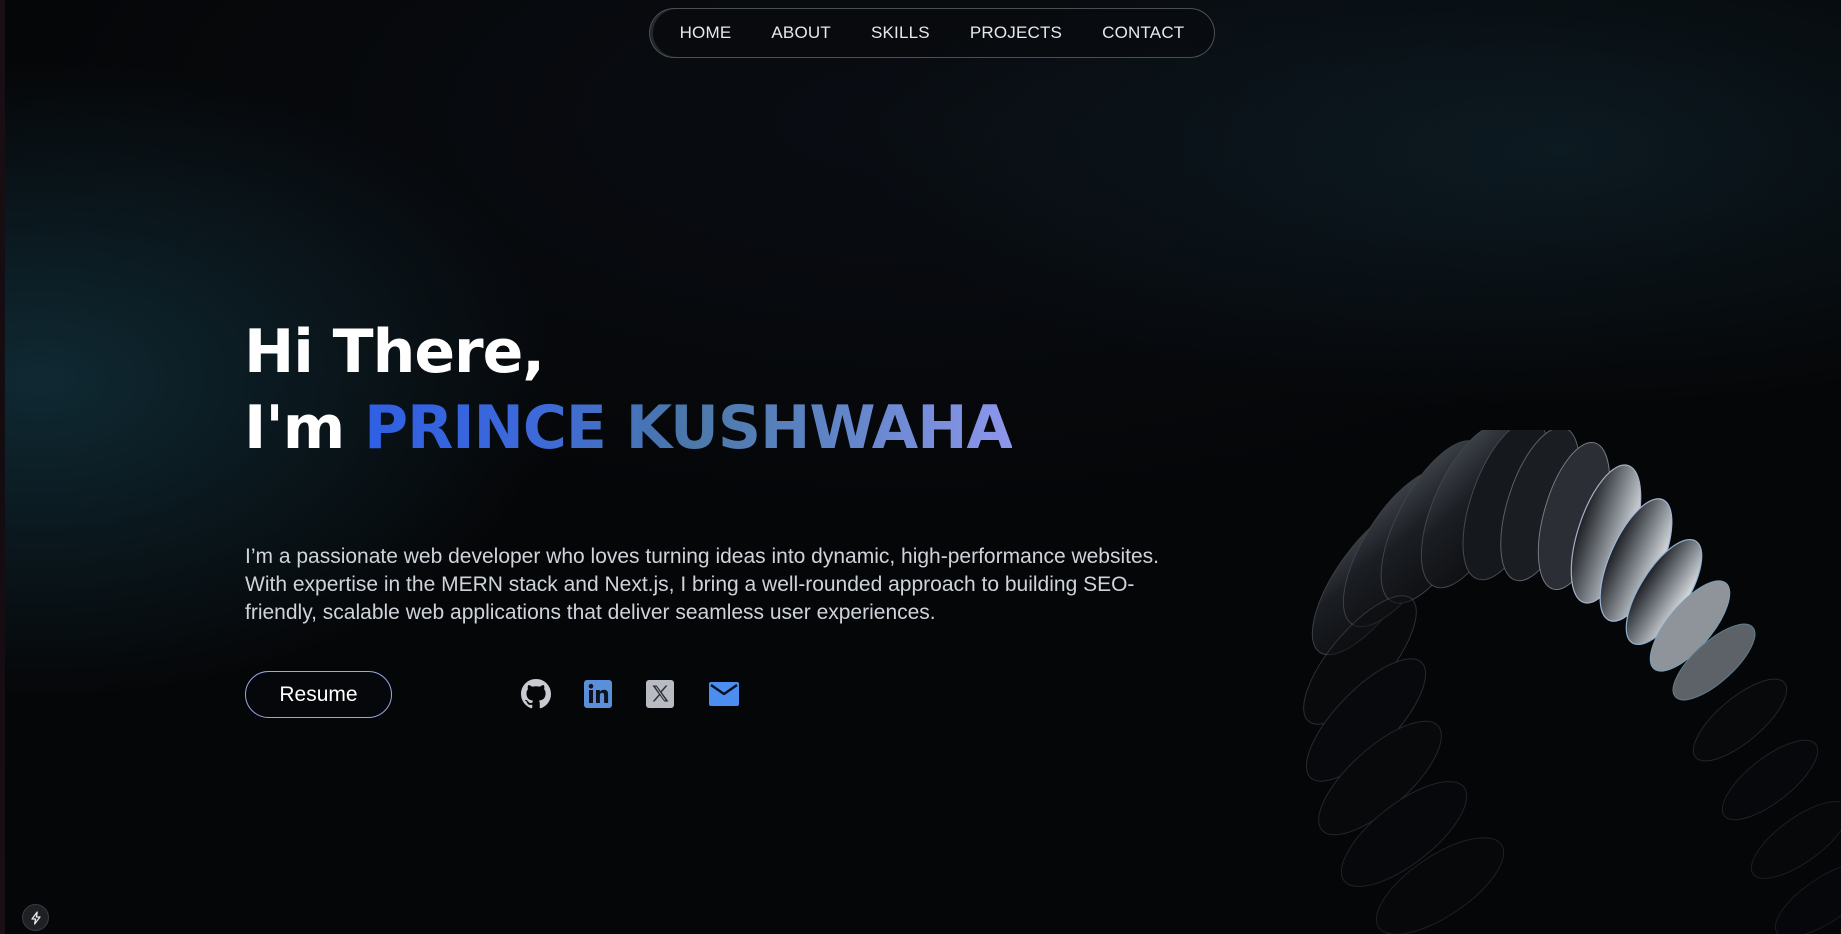 The width and height of the screenshot is (1841, 934). I want to click on hero-title-line: I'm PRINCE KUSHWAHA, so click(628, 428).